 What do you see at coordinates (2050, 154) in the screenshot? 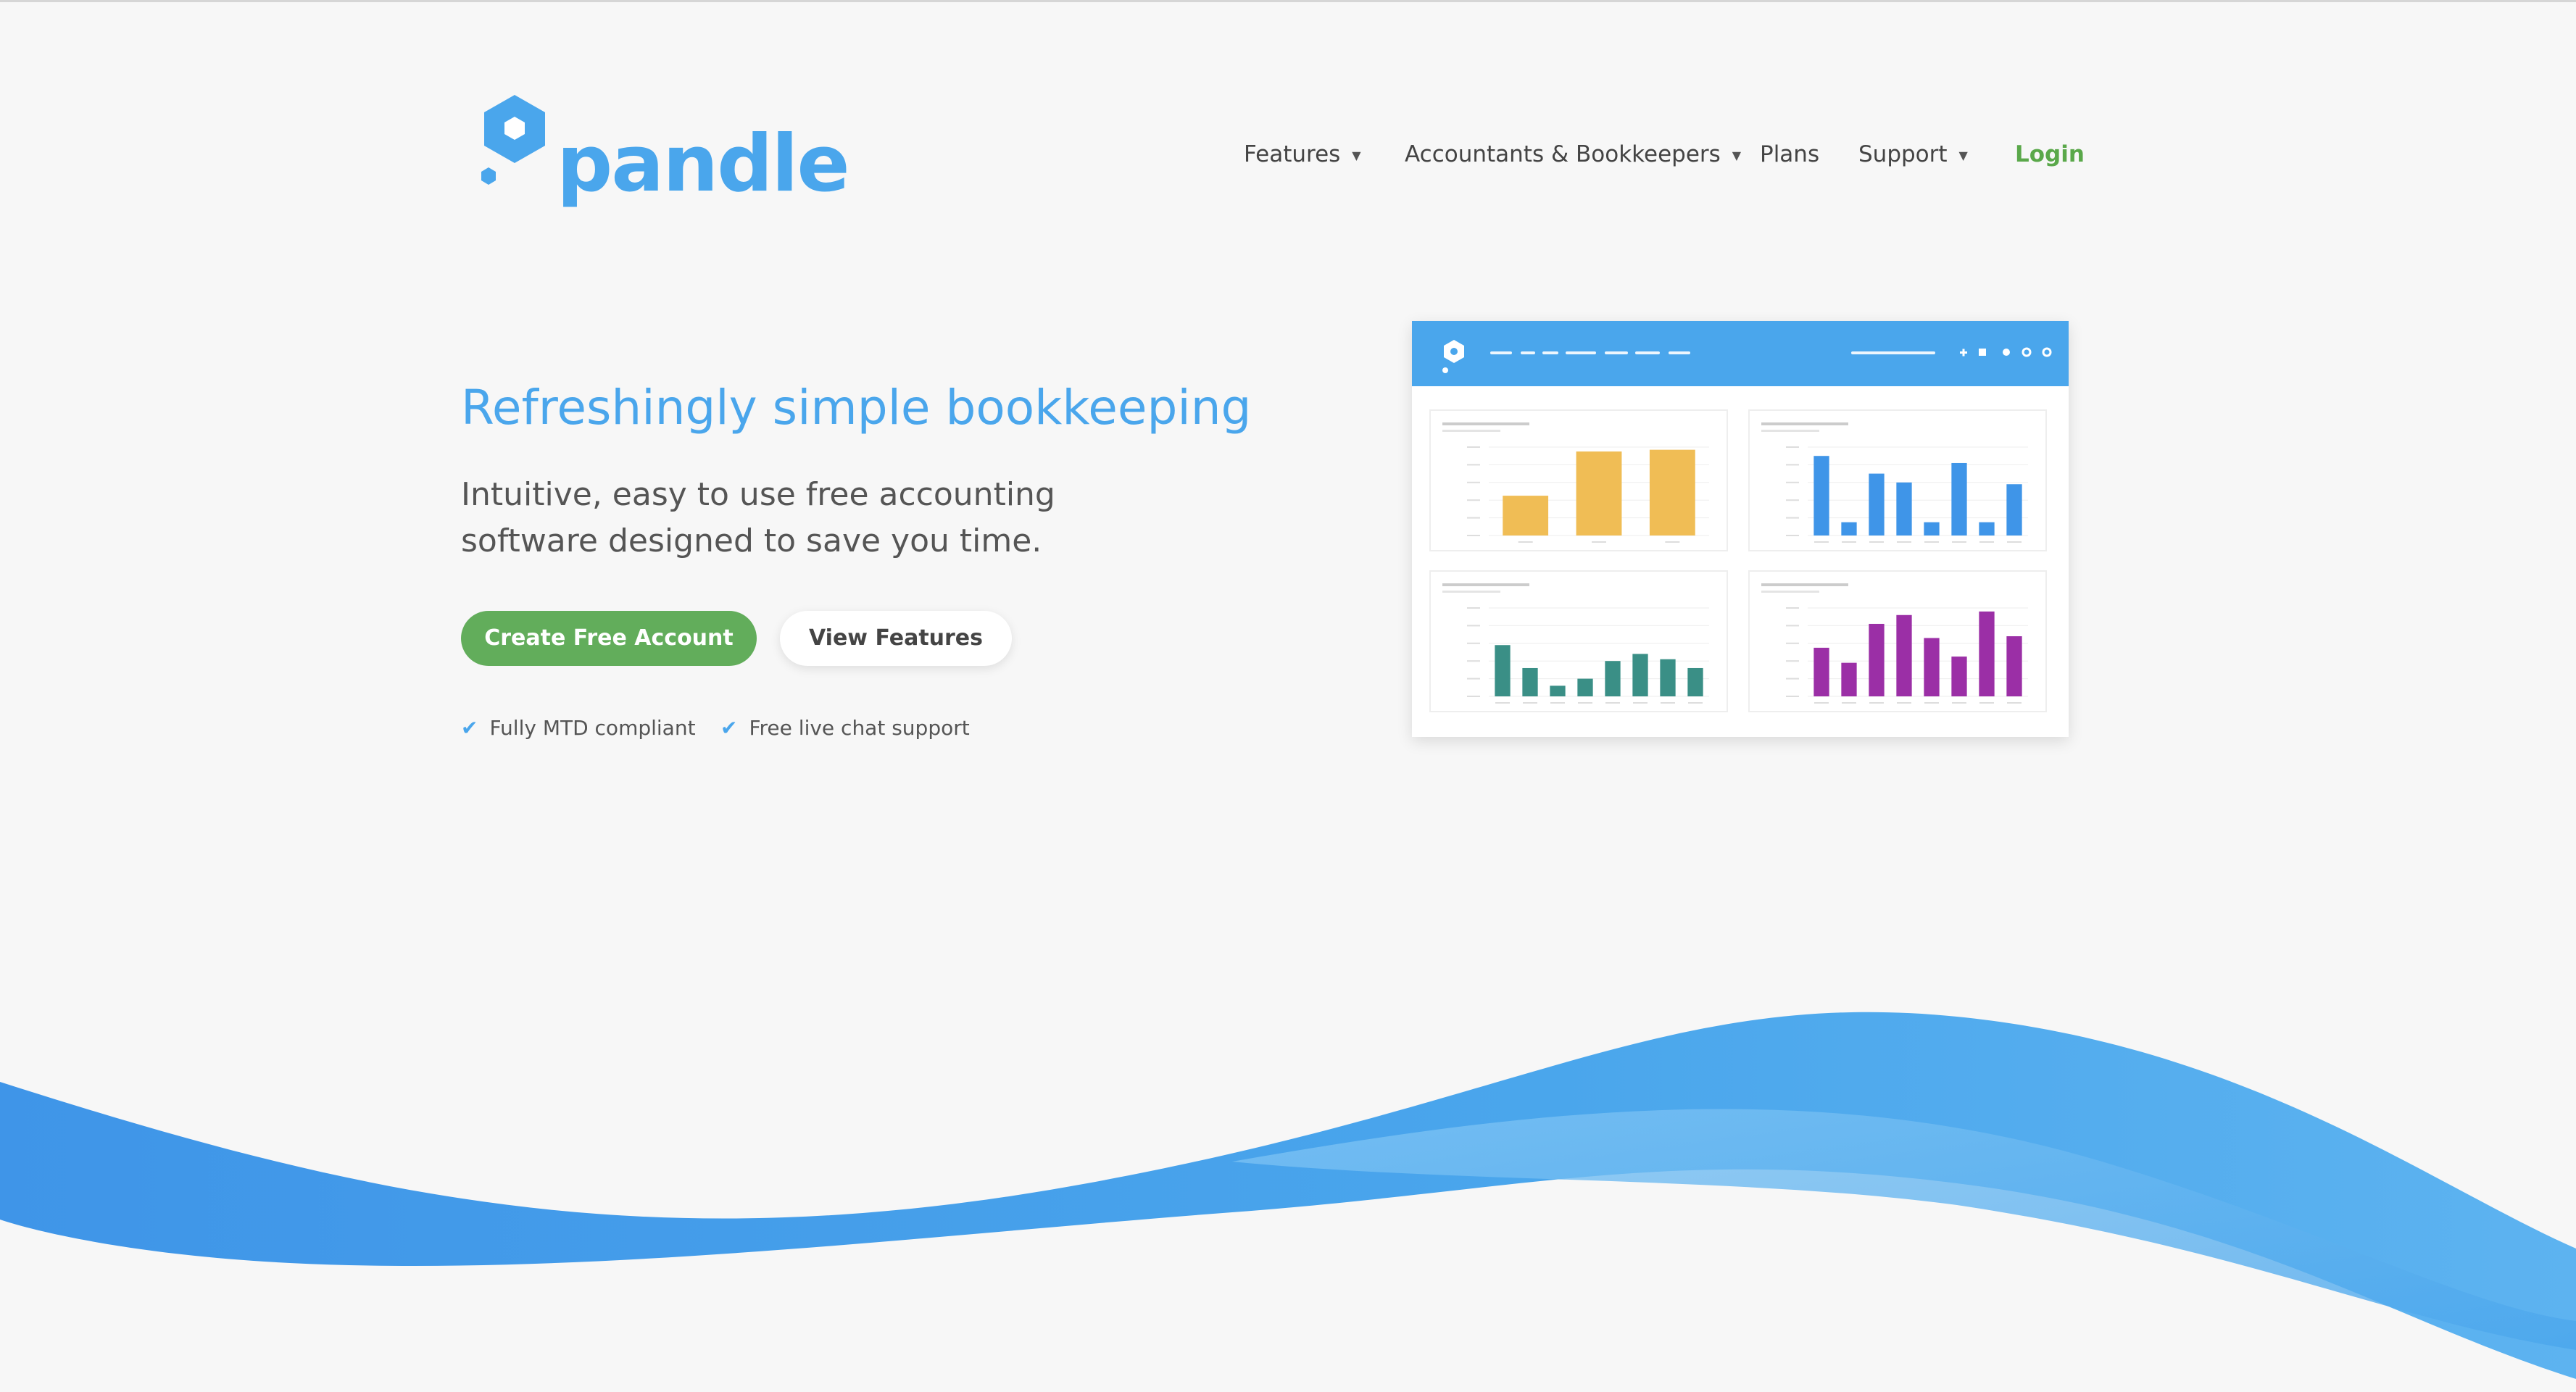
I see `login-link: Login` at bounding box center [2050, 154].